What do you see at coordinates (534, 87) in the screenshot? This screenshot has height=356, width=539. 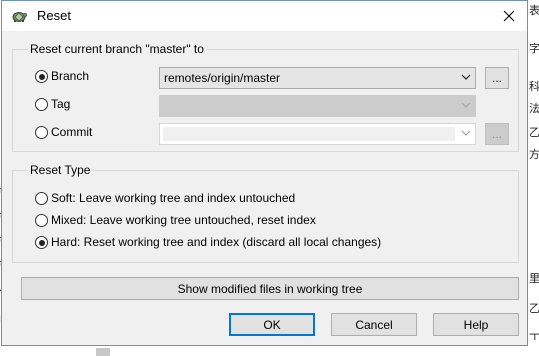 I see `background-text: 科` at bounding box center [534, 87].